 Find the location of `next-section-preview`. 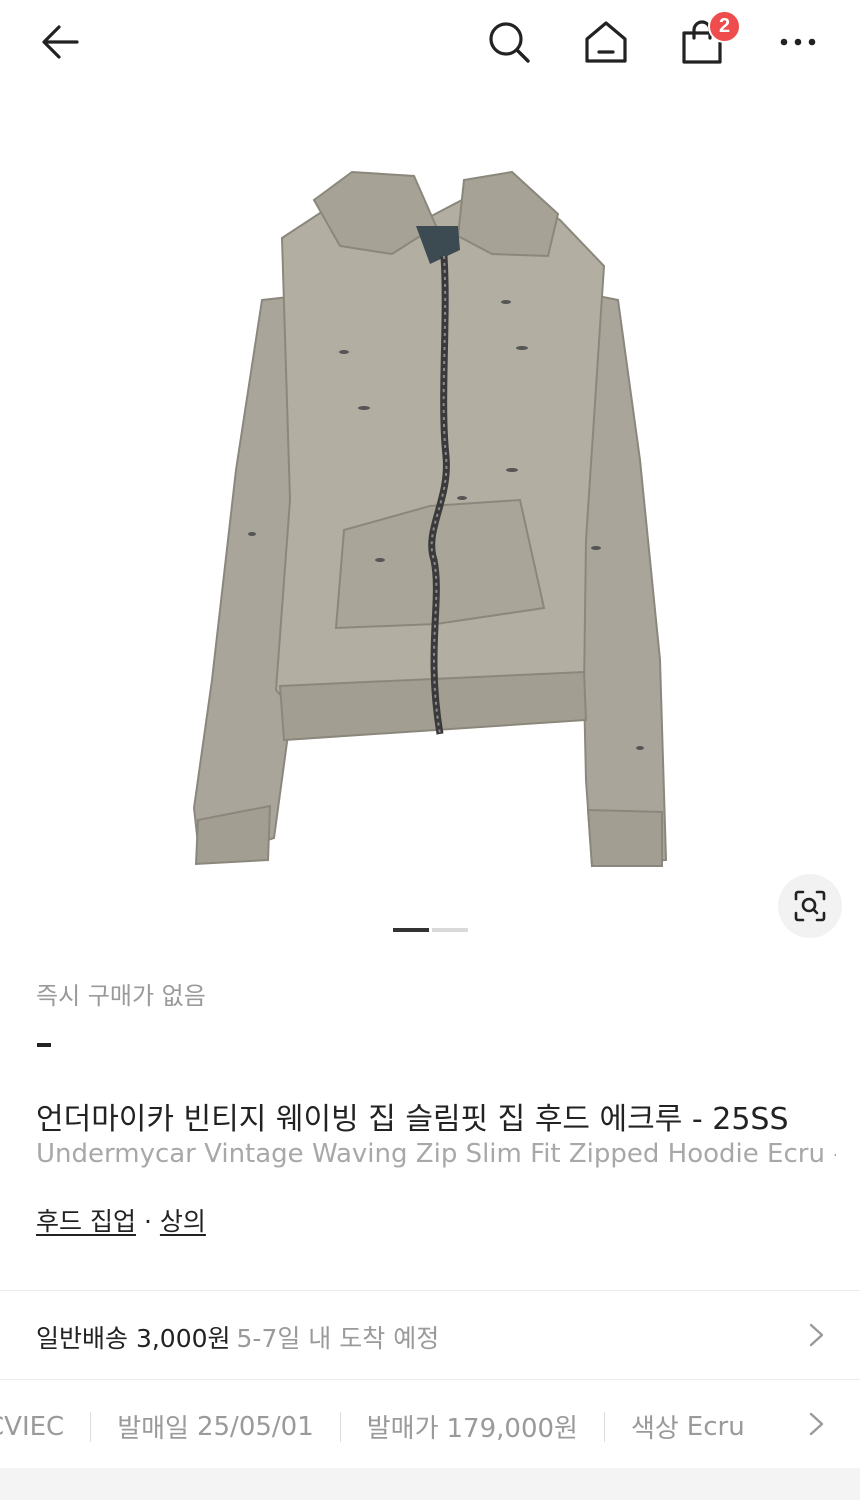

next-section-preview is located at coordinates (430, 1484).